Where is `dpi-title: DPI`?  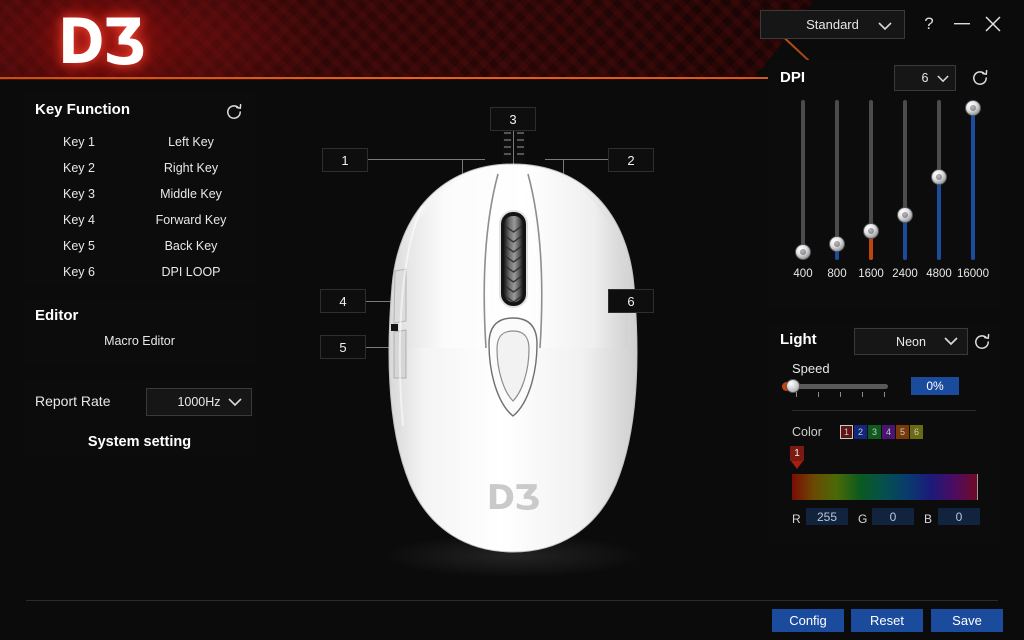 dpi-title: DPI is located at coordinates (793, 77).